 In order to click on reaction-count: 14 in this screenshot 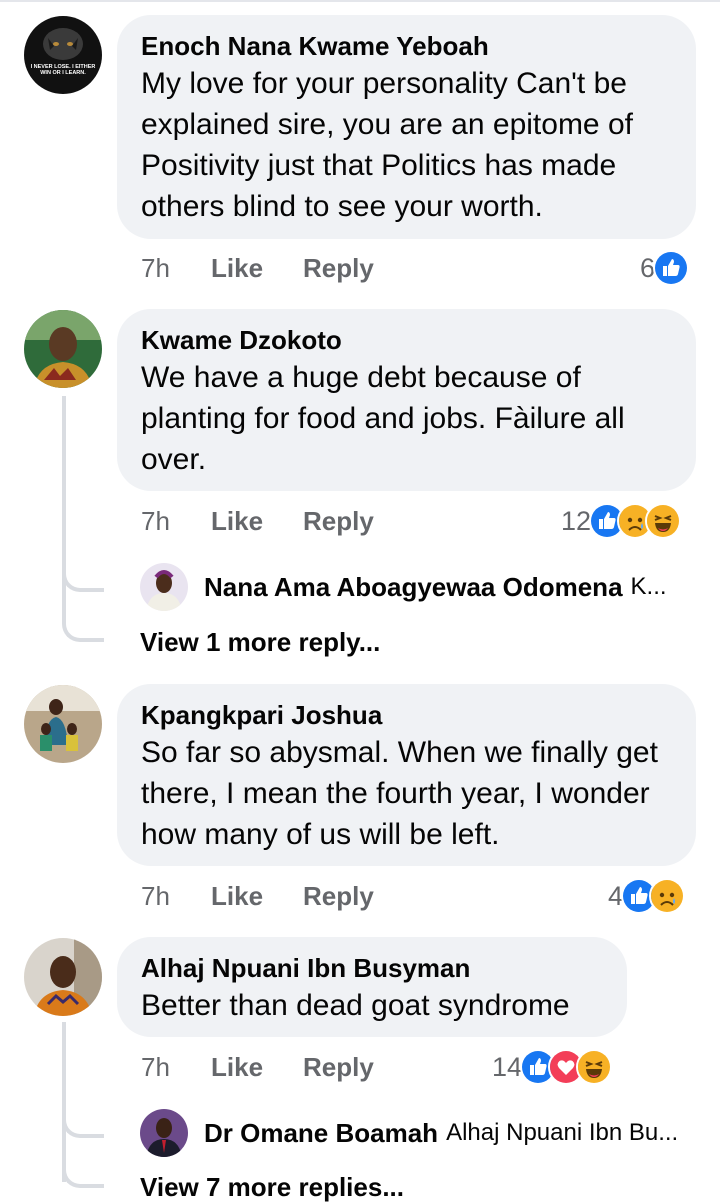, I will do `click(507, 1066)`.